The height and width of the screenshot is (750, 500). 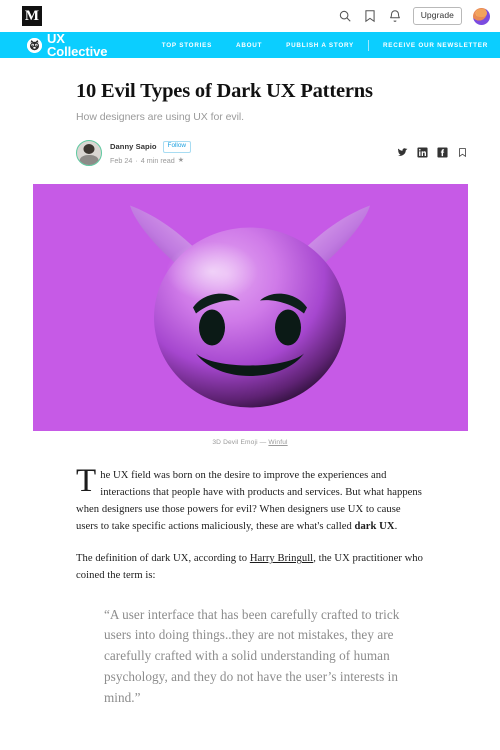 I want to click on bookmark-icon, so click(x=462, y=152).